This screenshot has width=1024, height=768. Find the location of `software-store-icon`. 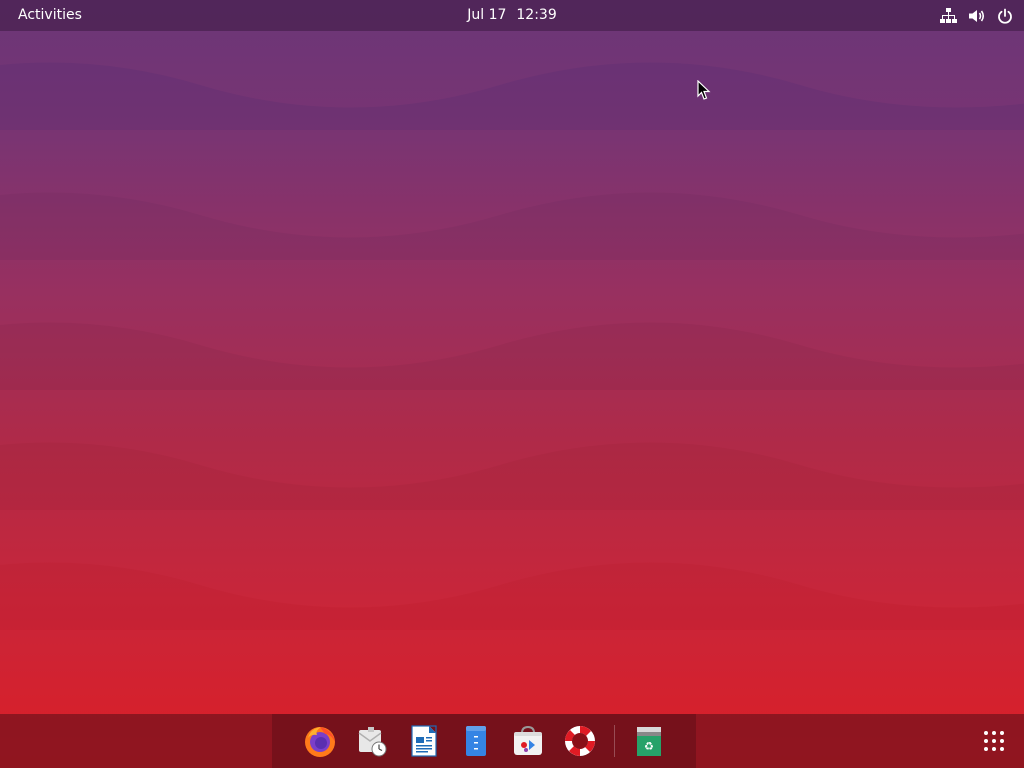

software-store-icon is located at coordinates (527, 740).